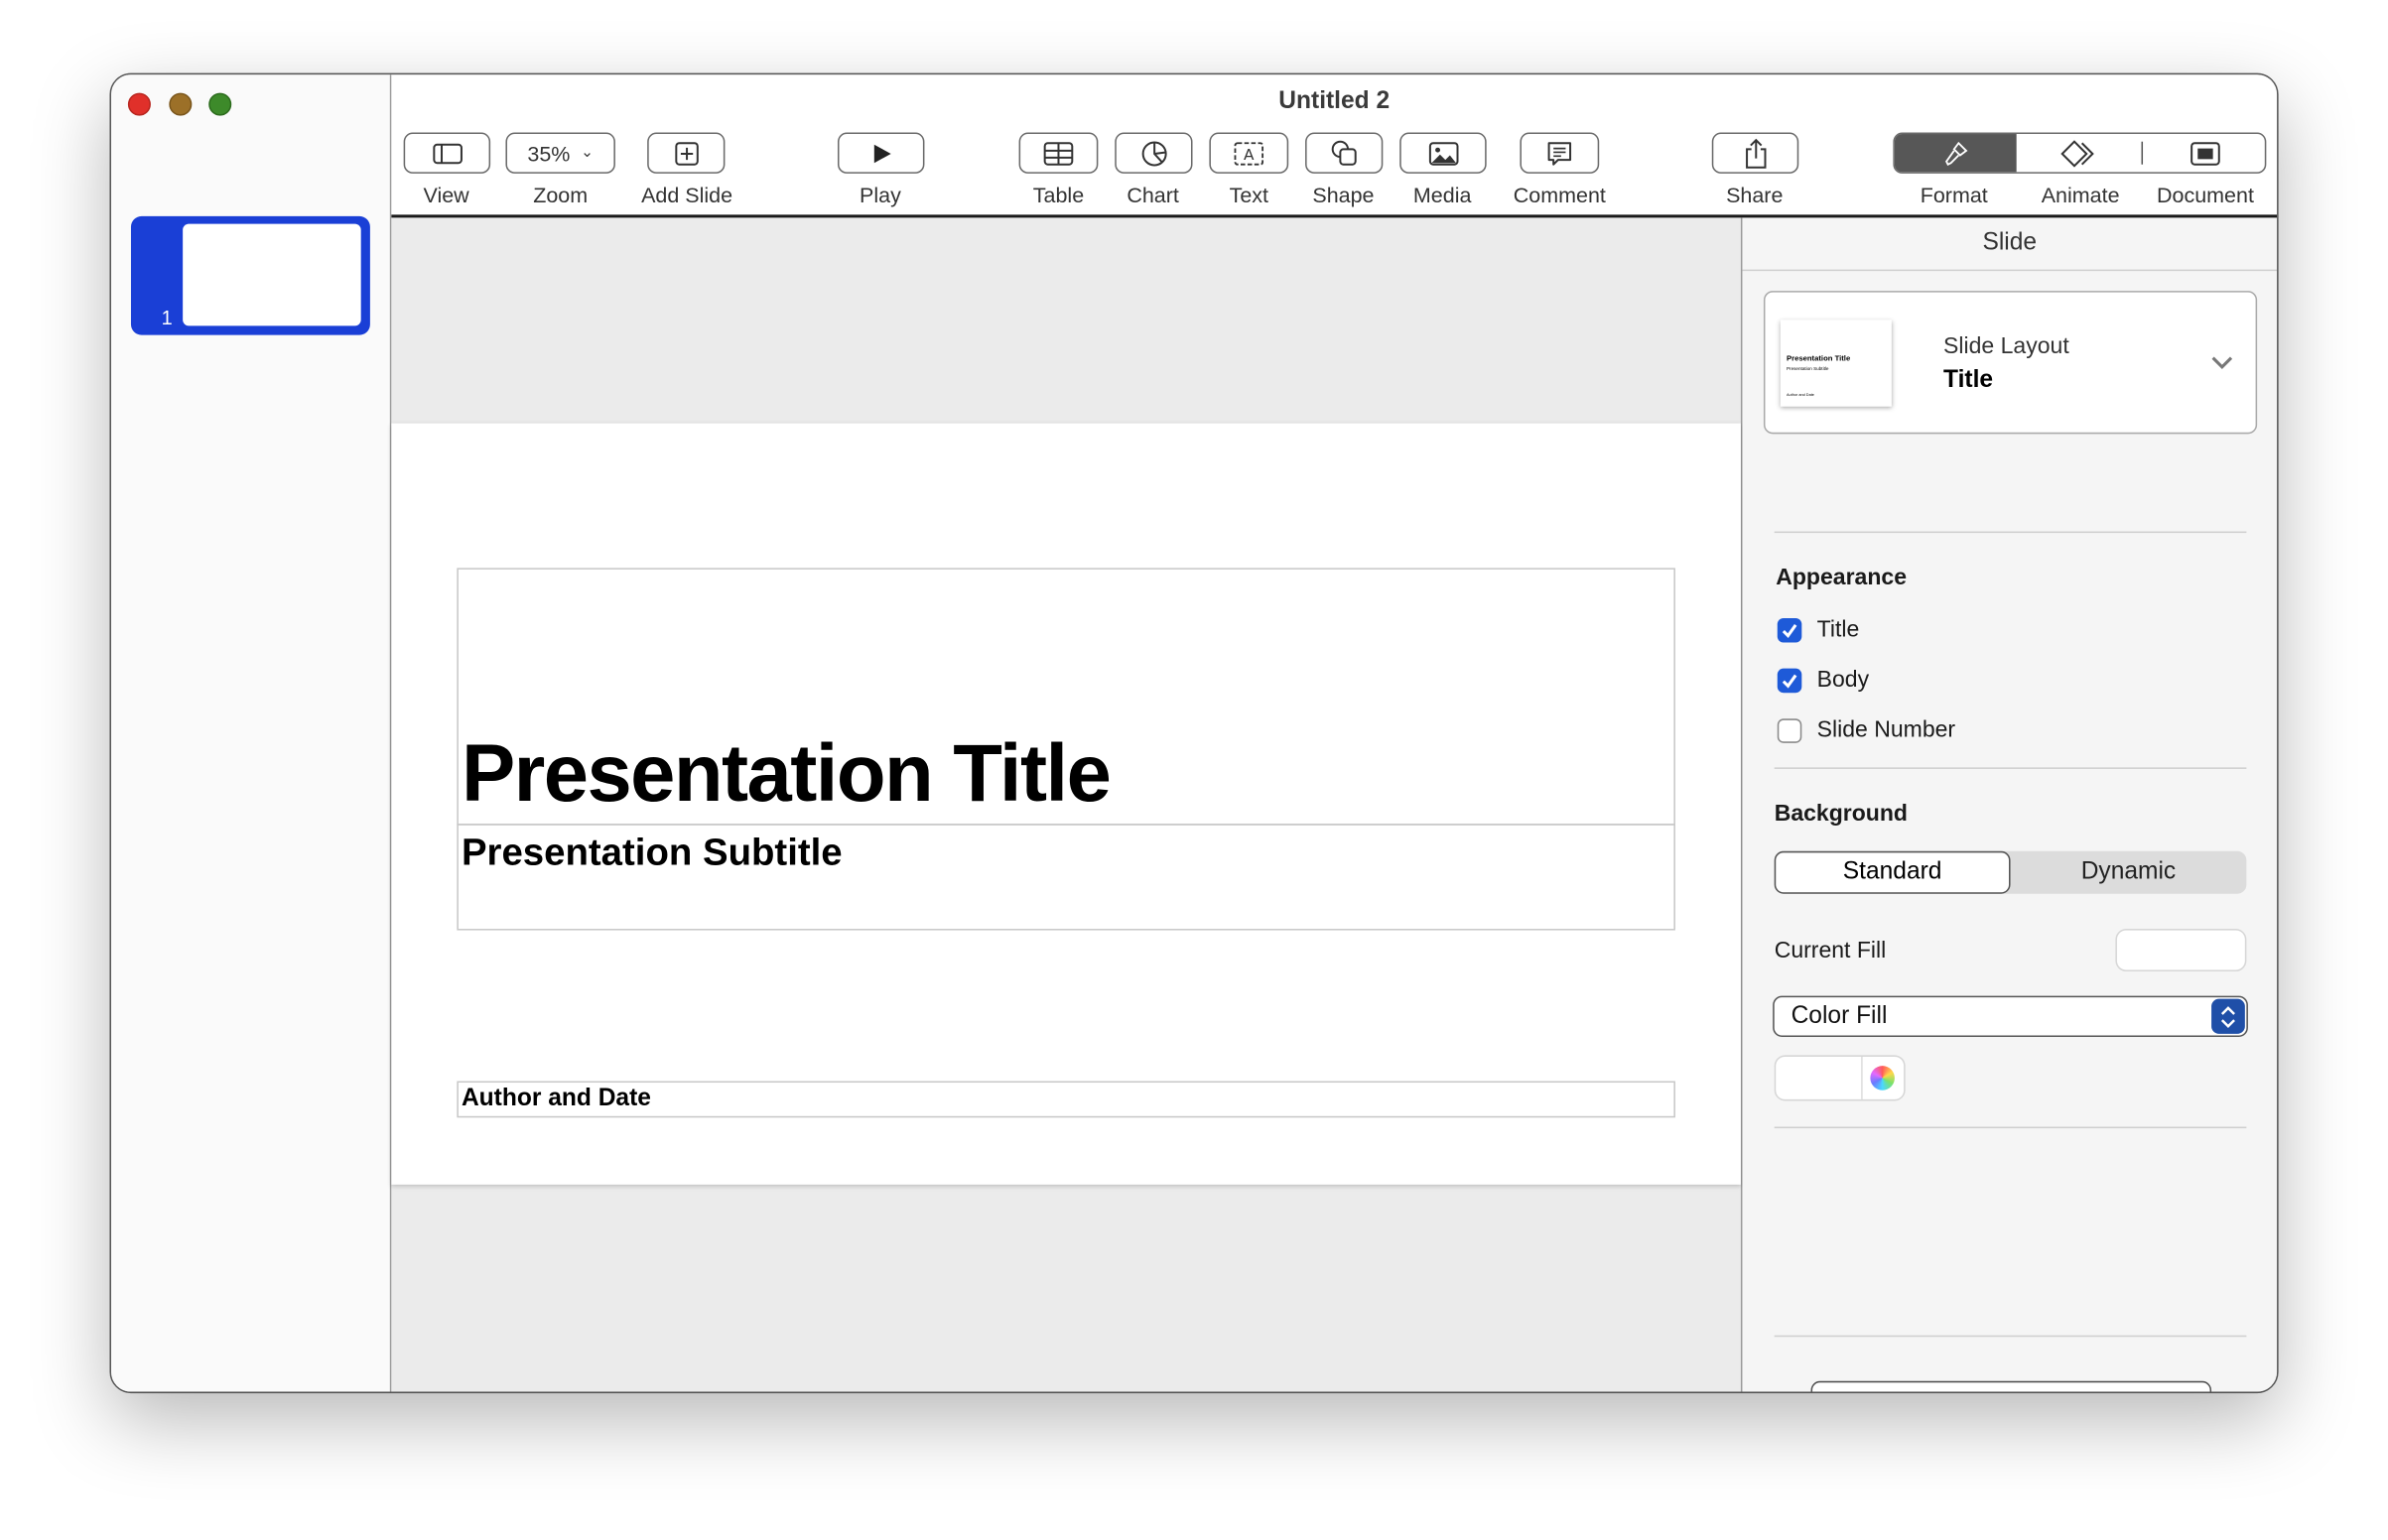 The image size is (2388, 1540). I want to click on text-button: A, so click(1249, 153).